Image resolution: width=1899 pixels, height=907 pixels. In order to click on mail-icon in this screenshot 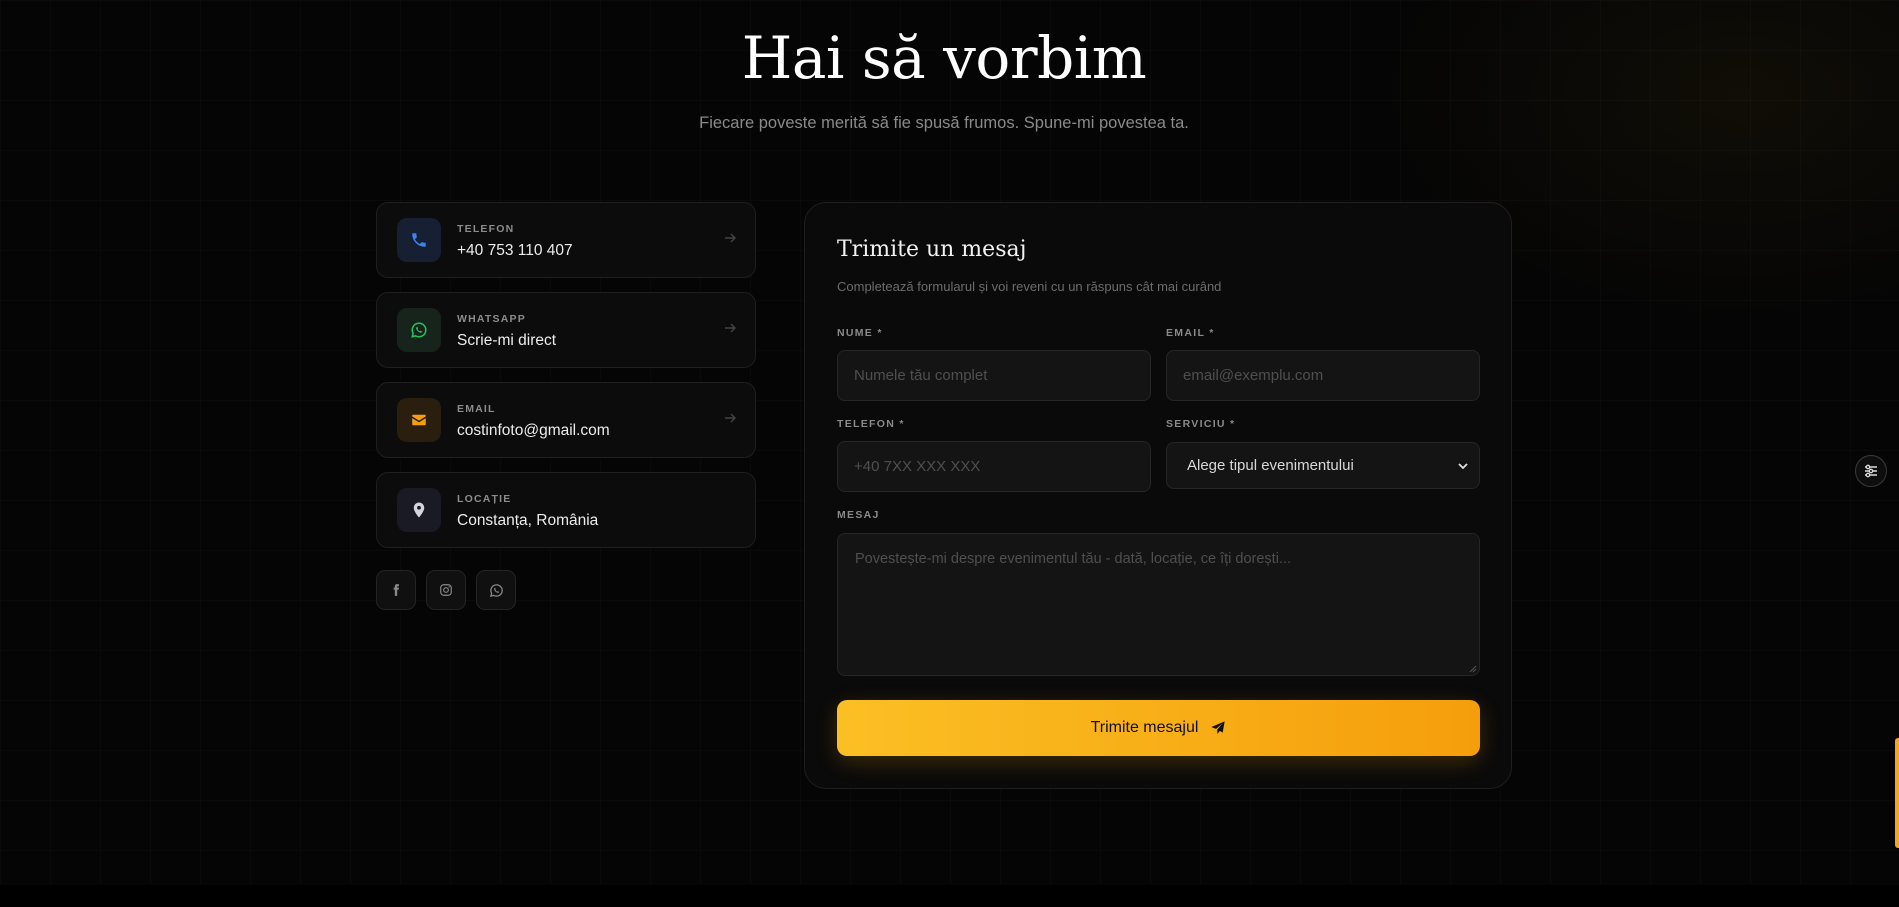, I will do `click(419, 420)`.